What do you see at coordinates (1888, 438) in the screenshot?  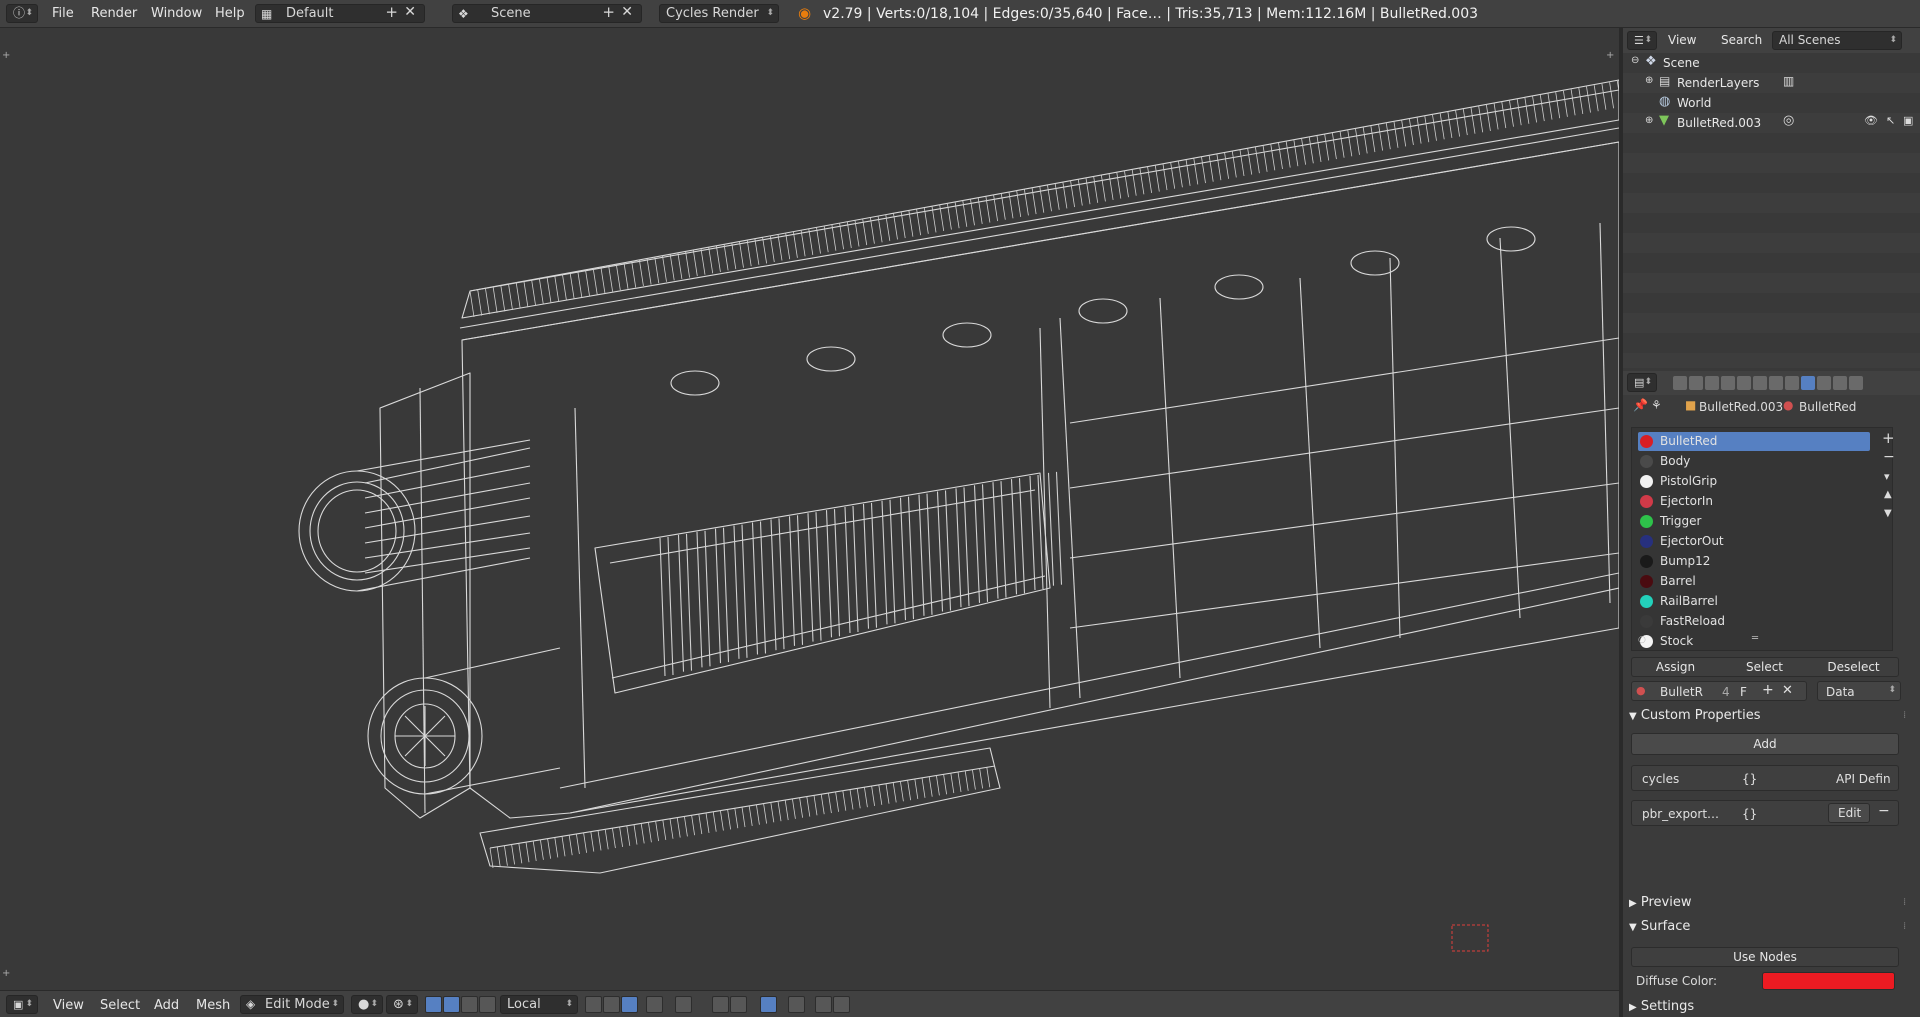 I see `add-slot-icon: +` at bounding box center [1888, 438].